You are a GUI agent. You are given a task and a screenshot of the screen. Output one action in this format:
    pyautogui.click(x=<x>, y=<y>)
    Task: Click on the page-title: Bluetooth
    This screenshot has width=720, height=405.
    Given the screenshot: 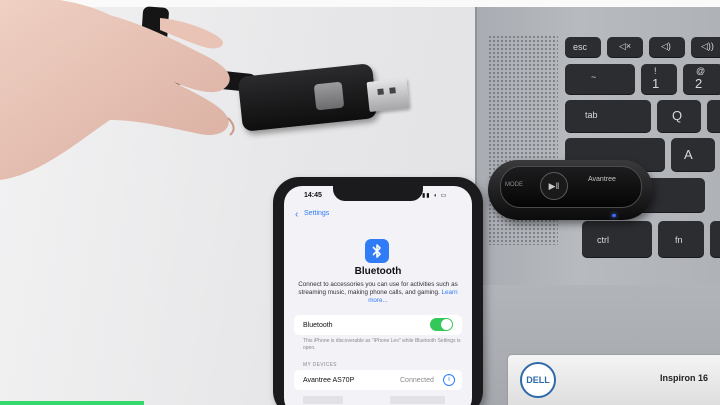 What is the action you would take?
    pyautogui.click(x=378, y=271)
    